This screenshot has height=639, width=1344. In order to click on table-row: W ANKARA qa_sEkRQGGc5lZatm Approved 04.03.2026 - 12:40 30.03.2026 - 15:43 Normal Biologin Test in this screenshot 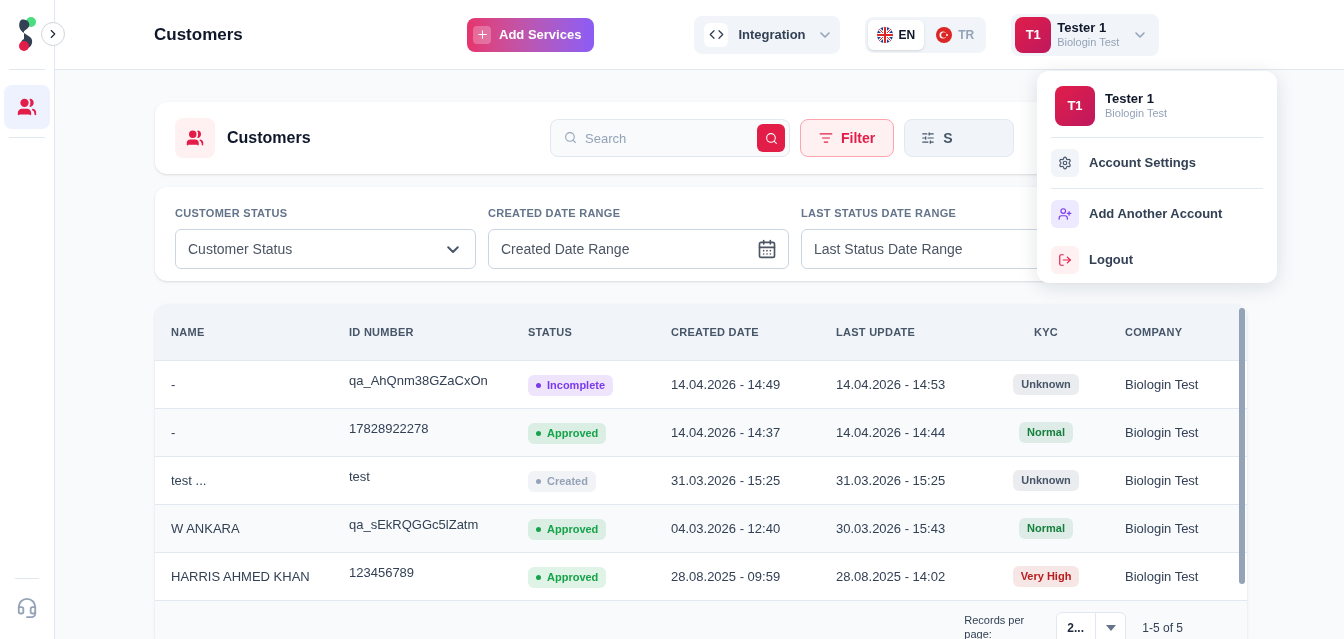, I will do `click(701, 529)`.